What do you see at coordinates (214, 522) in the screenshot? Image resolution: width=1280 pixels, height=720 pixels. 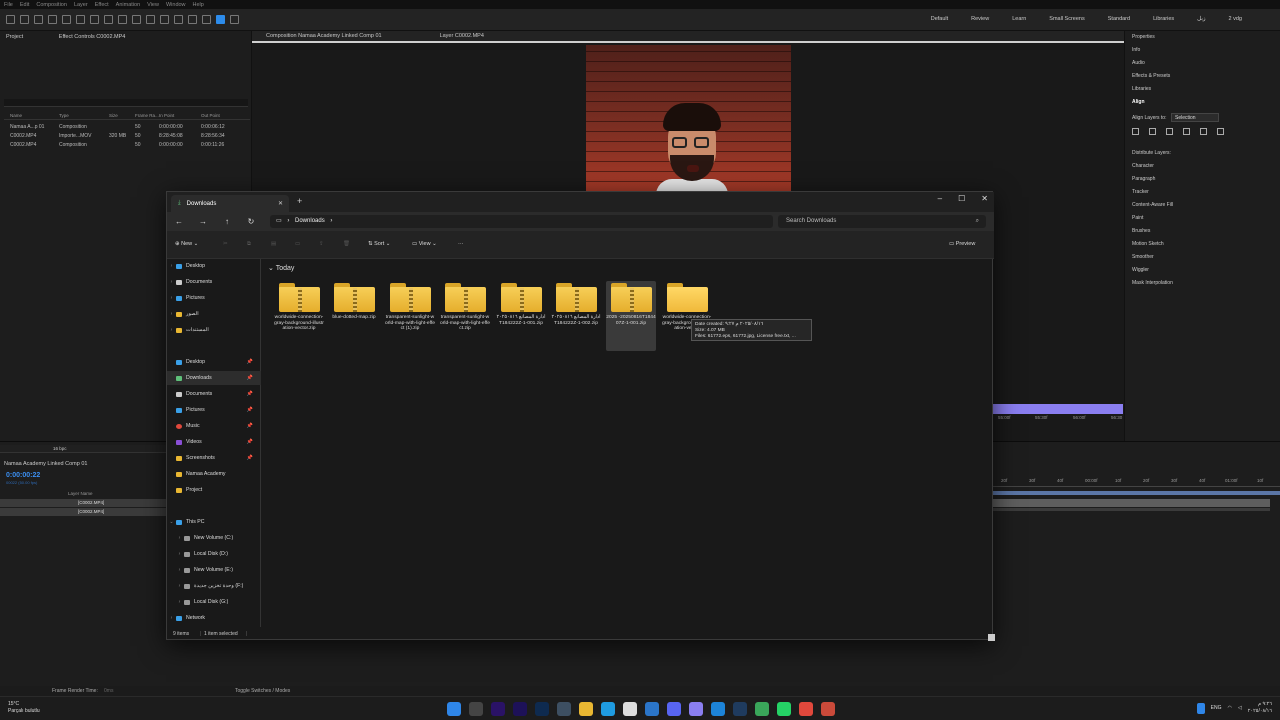 I see `nav-item-this-pc: ⌄ This PC` at bounding box center [214, 522].